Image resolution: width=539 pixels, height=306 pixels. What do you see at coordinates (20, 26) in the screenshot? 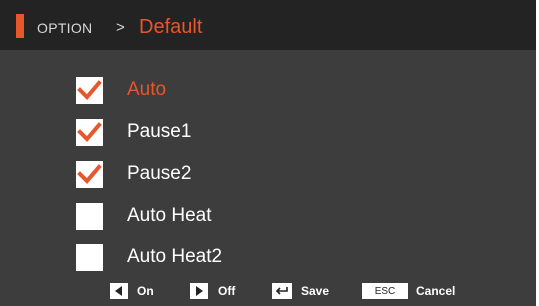
I see `header-accent-bar` at bounding box center [20, 26].